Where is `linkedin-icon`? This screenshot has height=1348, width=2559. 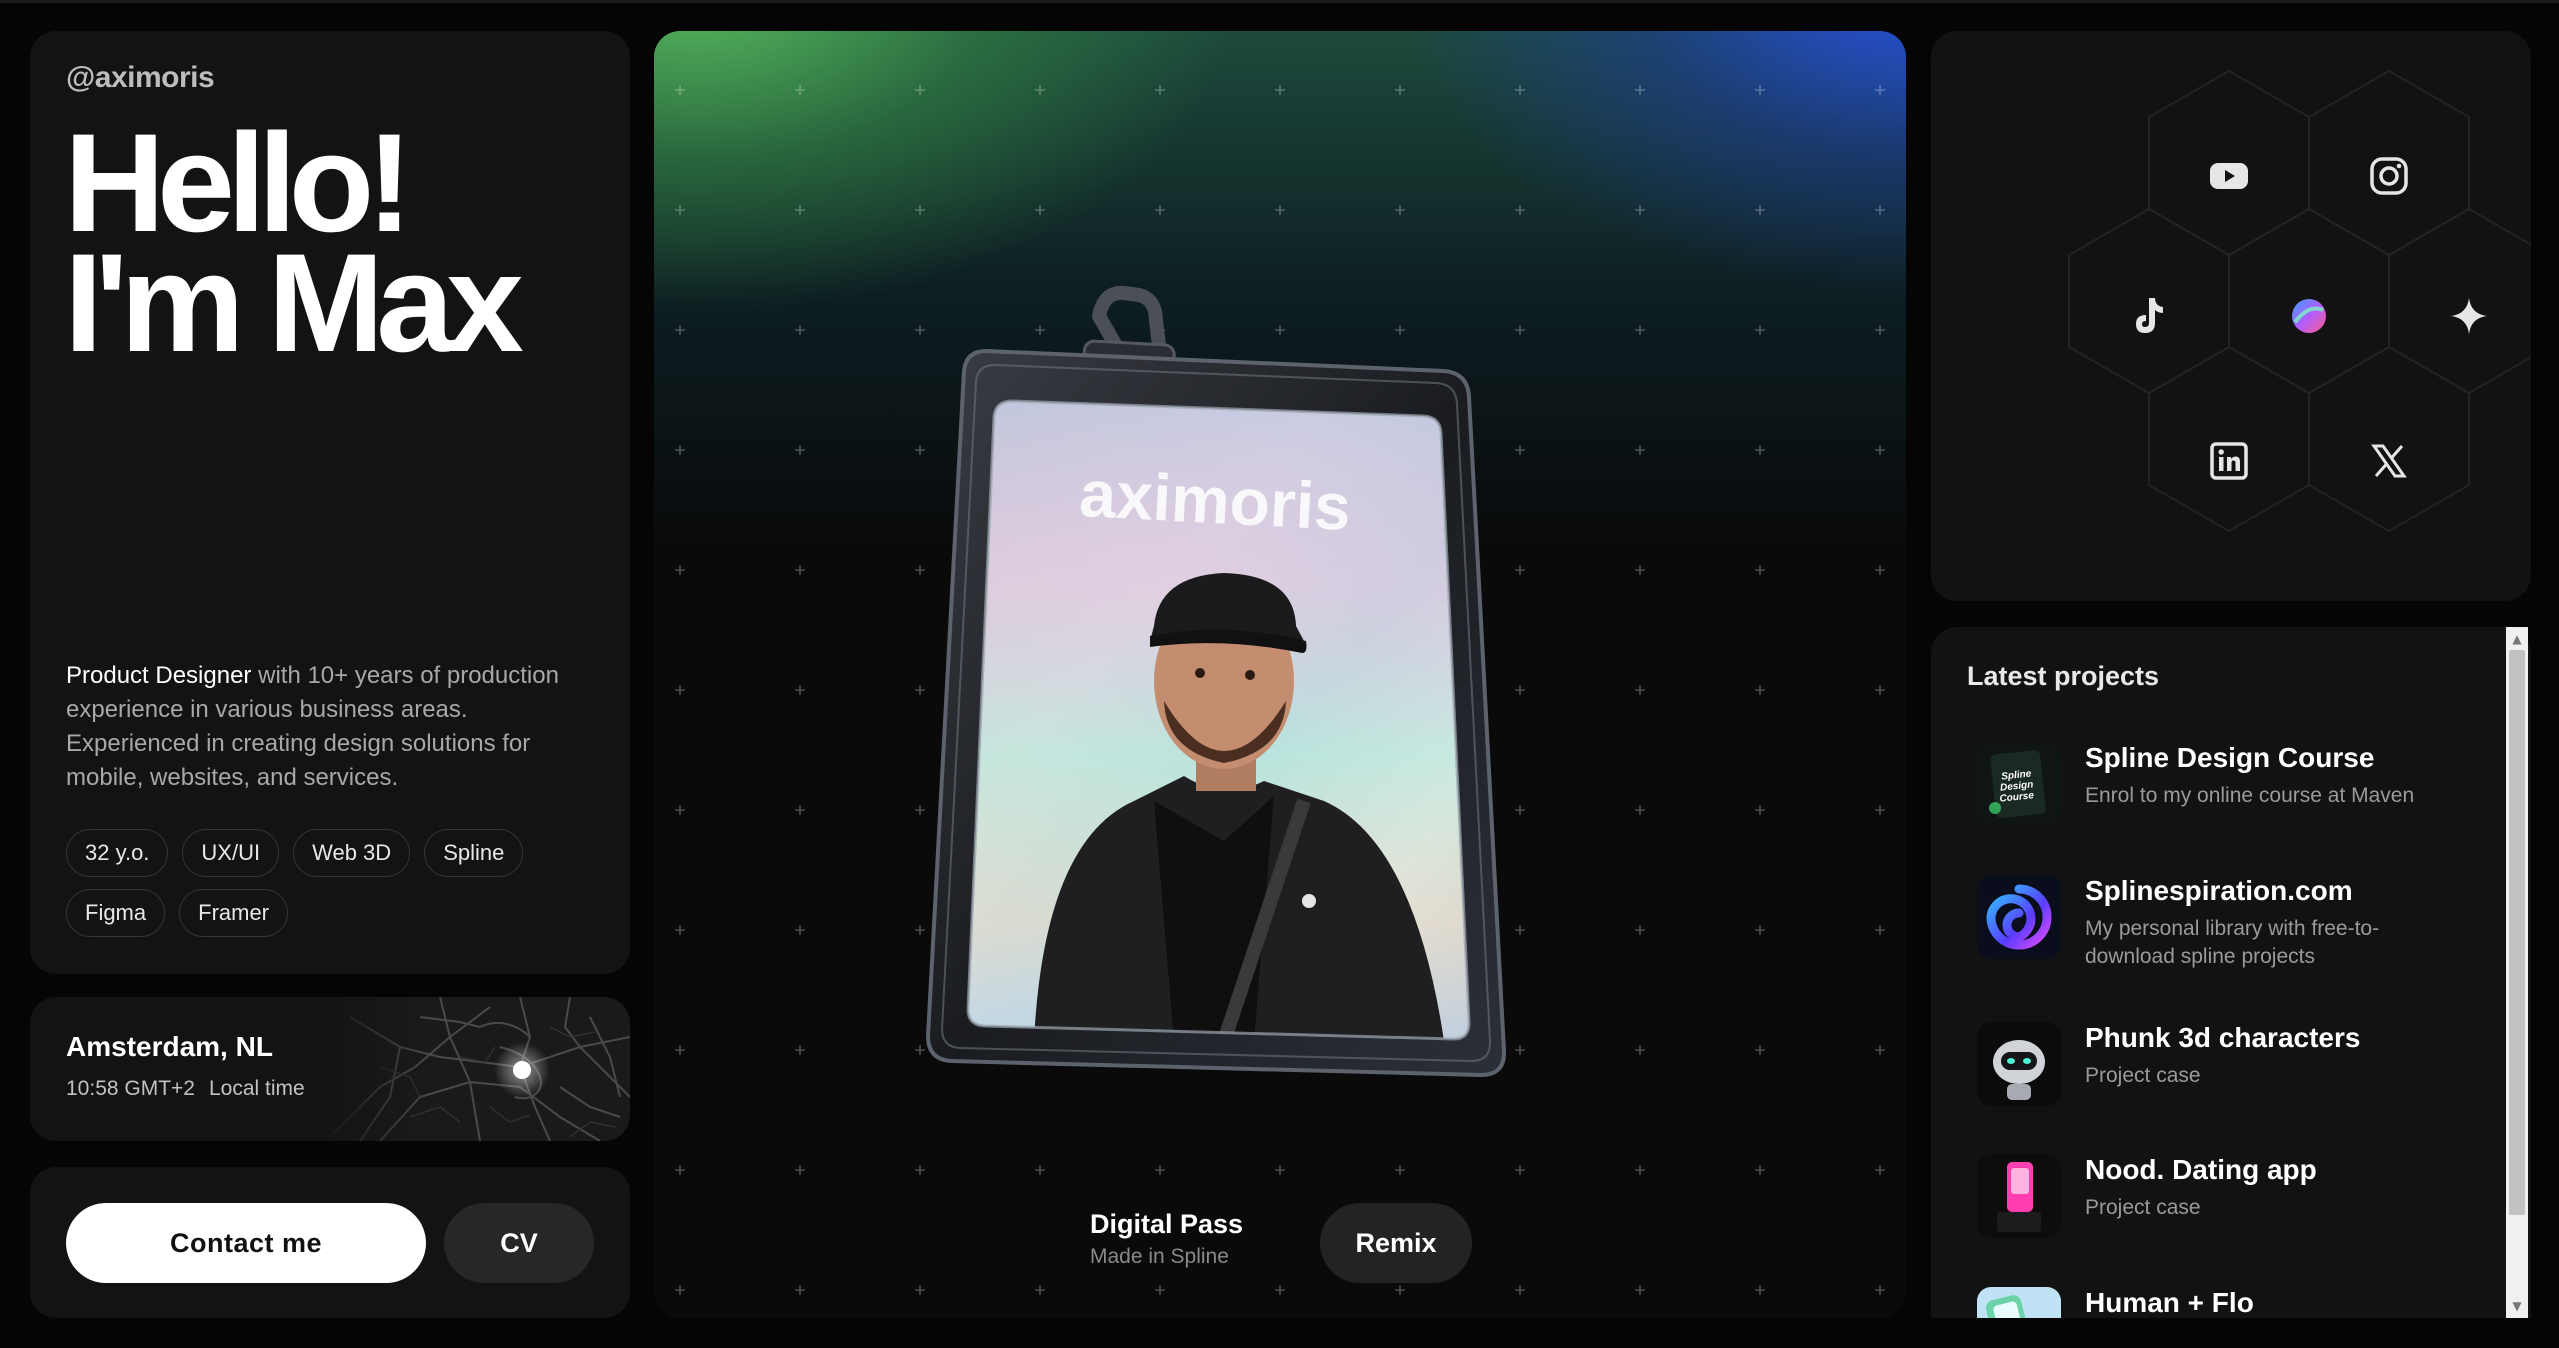 linkedin-icon is located at coordinates (2229, 461).